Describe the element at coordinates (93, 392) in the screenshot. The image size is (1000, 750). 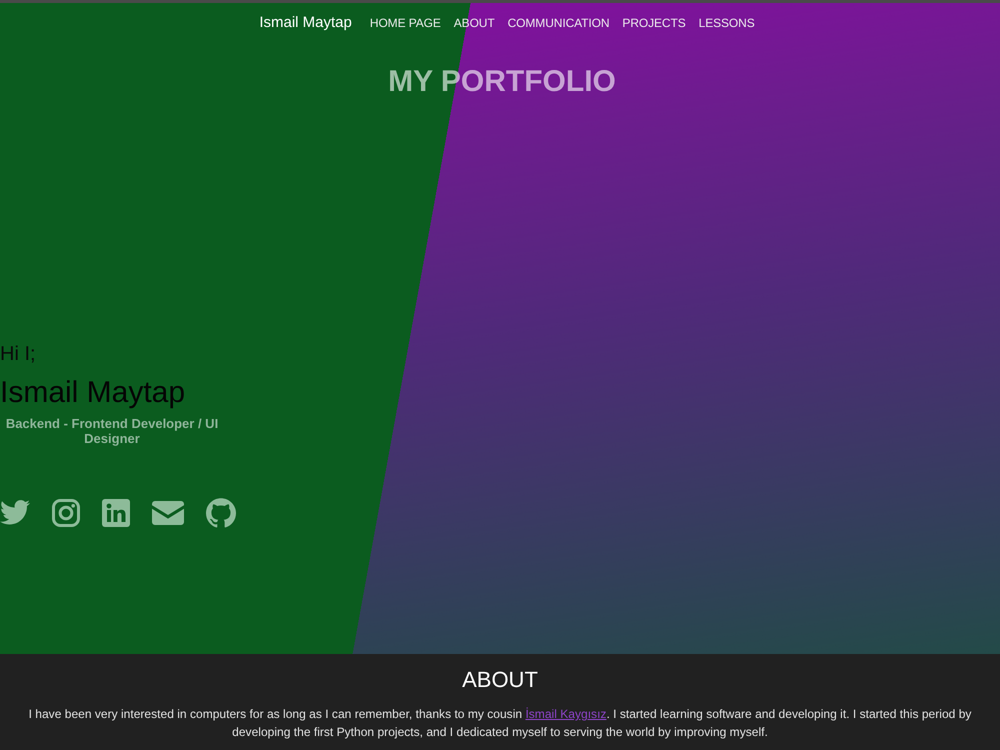
I see `name-heading: Ismail Maytap` at that location.